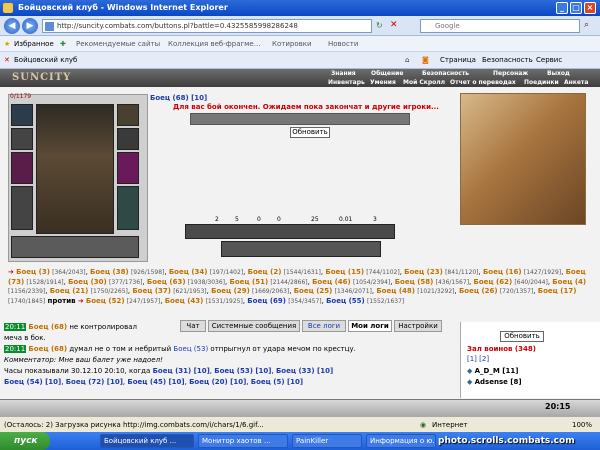 The height and width of the screenshot is (450, 600). Describe the element at coordinates (8, 8) in the screenshot. I see `ie-icon` at that location.